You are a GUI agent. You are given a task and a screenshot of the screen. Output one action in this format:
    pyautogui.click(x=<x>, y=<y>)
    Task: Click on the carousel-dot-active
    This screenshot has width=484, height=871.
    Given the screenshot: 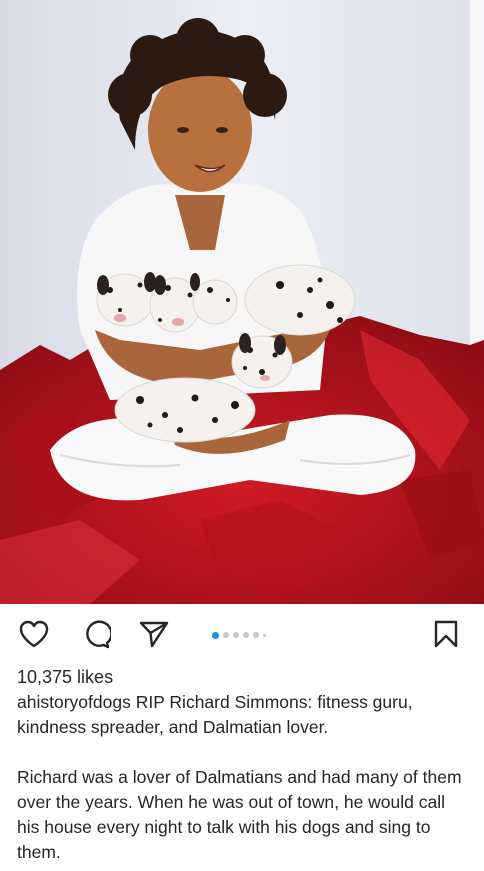 What is the action you would take?
    pyautogui.click(x=215, y=635)
    